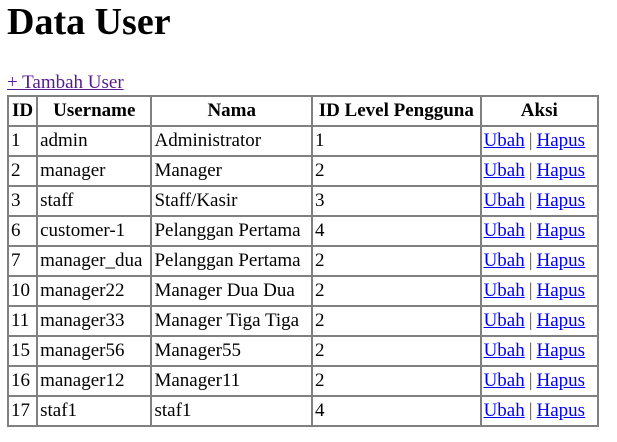 The image size is (617, 442). I want to click on column-header-username: Username, so click(94, 111).